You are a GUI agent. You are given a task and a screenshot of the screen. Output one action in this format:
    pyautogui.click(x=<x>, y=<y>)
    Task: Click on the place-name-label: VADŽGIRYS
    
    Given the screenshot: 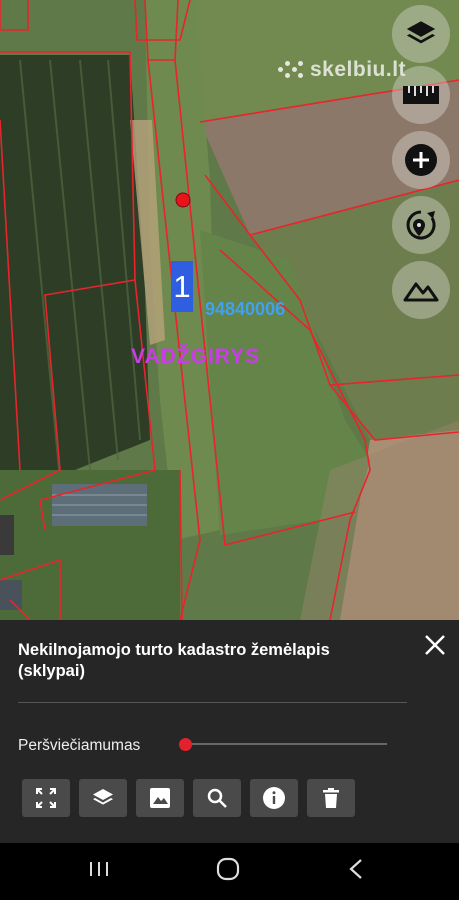 What is the action you would take?
    pyautogui.click(x=196, y=356)
    